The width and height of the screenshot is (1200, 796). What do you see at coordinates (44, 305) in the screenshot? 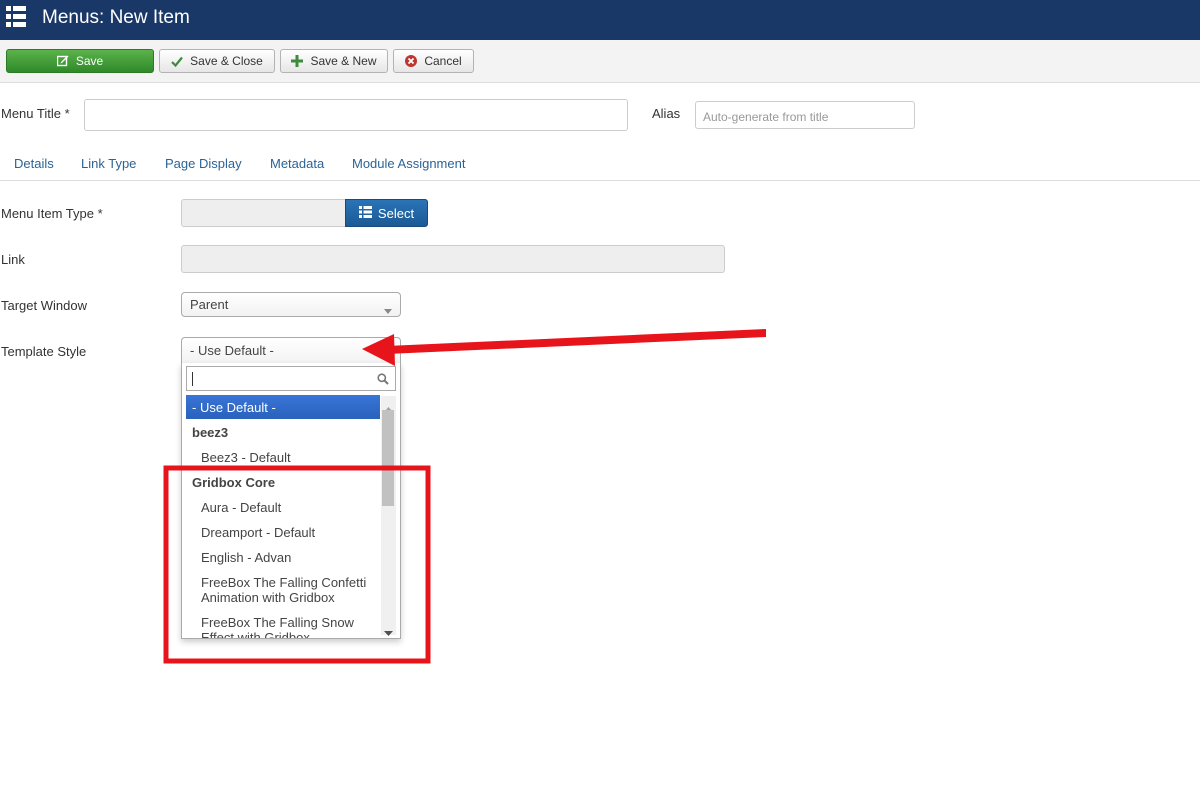
I see `target-window-label: Target Window` at bounding box center [44, 305].